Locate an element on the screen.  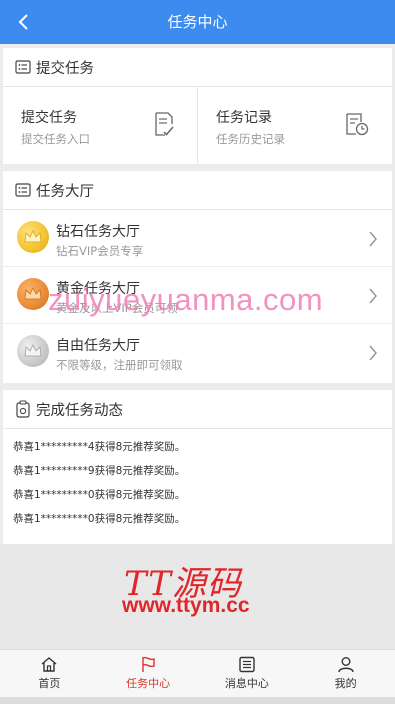
tab-task-center-label: 任务中心 is located at coordinates (148, 683).